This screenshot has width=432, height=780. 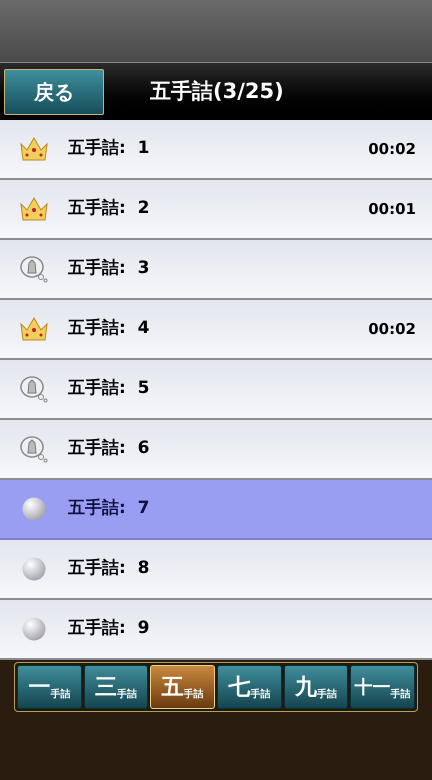 I want to click on problem-label: 五手詰: 4, so click(x=109, y=328).